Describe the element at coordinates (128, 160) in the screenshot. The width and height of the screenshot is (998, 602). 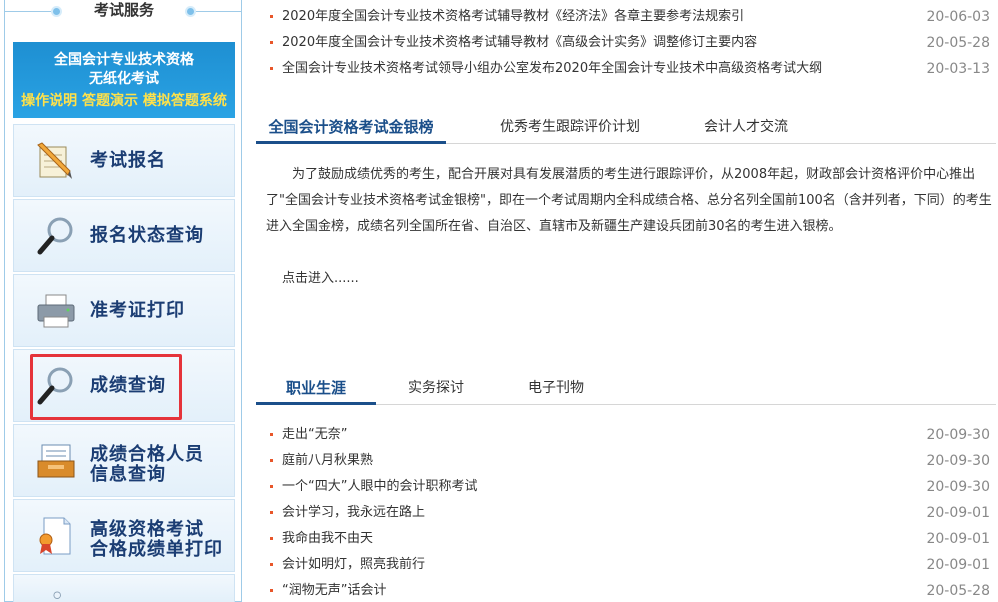
I see `menu-label: 考试报名` at that location.